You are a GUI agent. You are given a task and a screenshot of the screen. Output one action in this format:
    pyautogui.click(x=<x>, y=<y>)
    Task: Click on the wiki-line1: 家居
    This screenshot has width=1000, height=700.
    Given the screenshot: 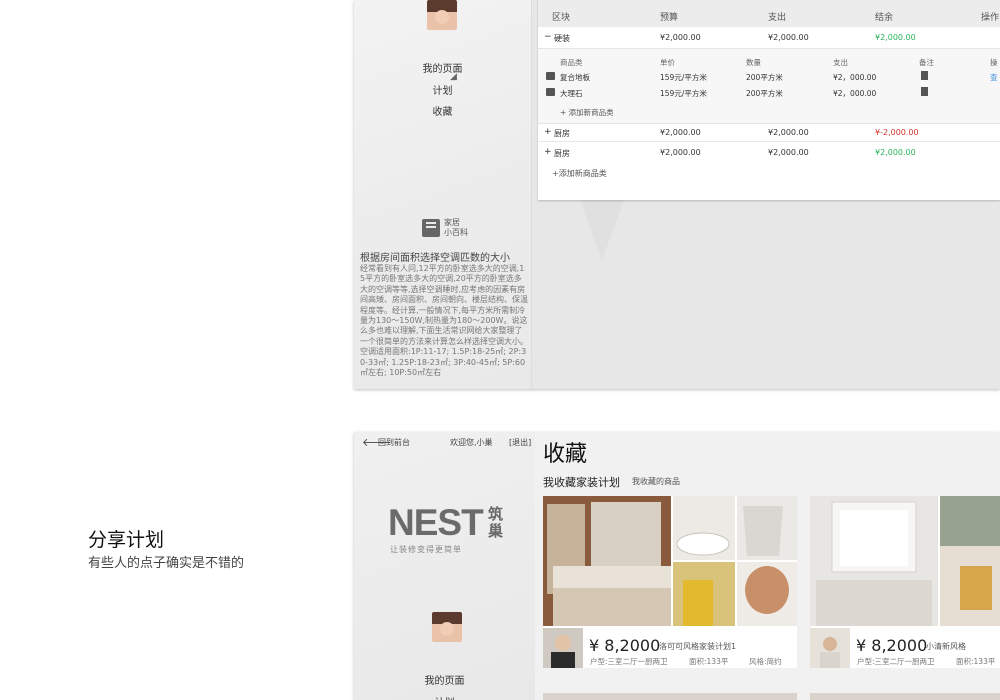 What is the action you would take?
    pyautogui.click(x=452, y=222)
    